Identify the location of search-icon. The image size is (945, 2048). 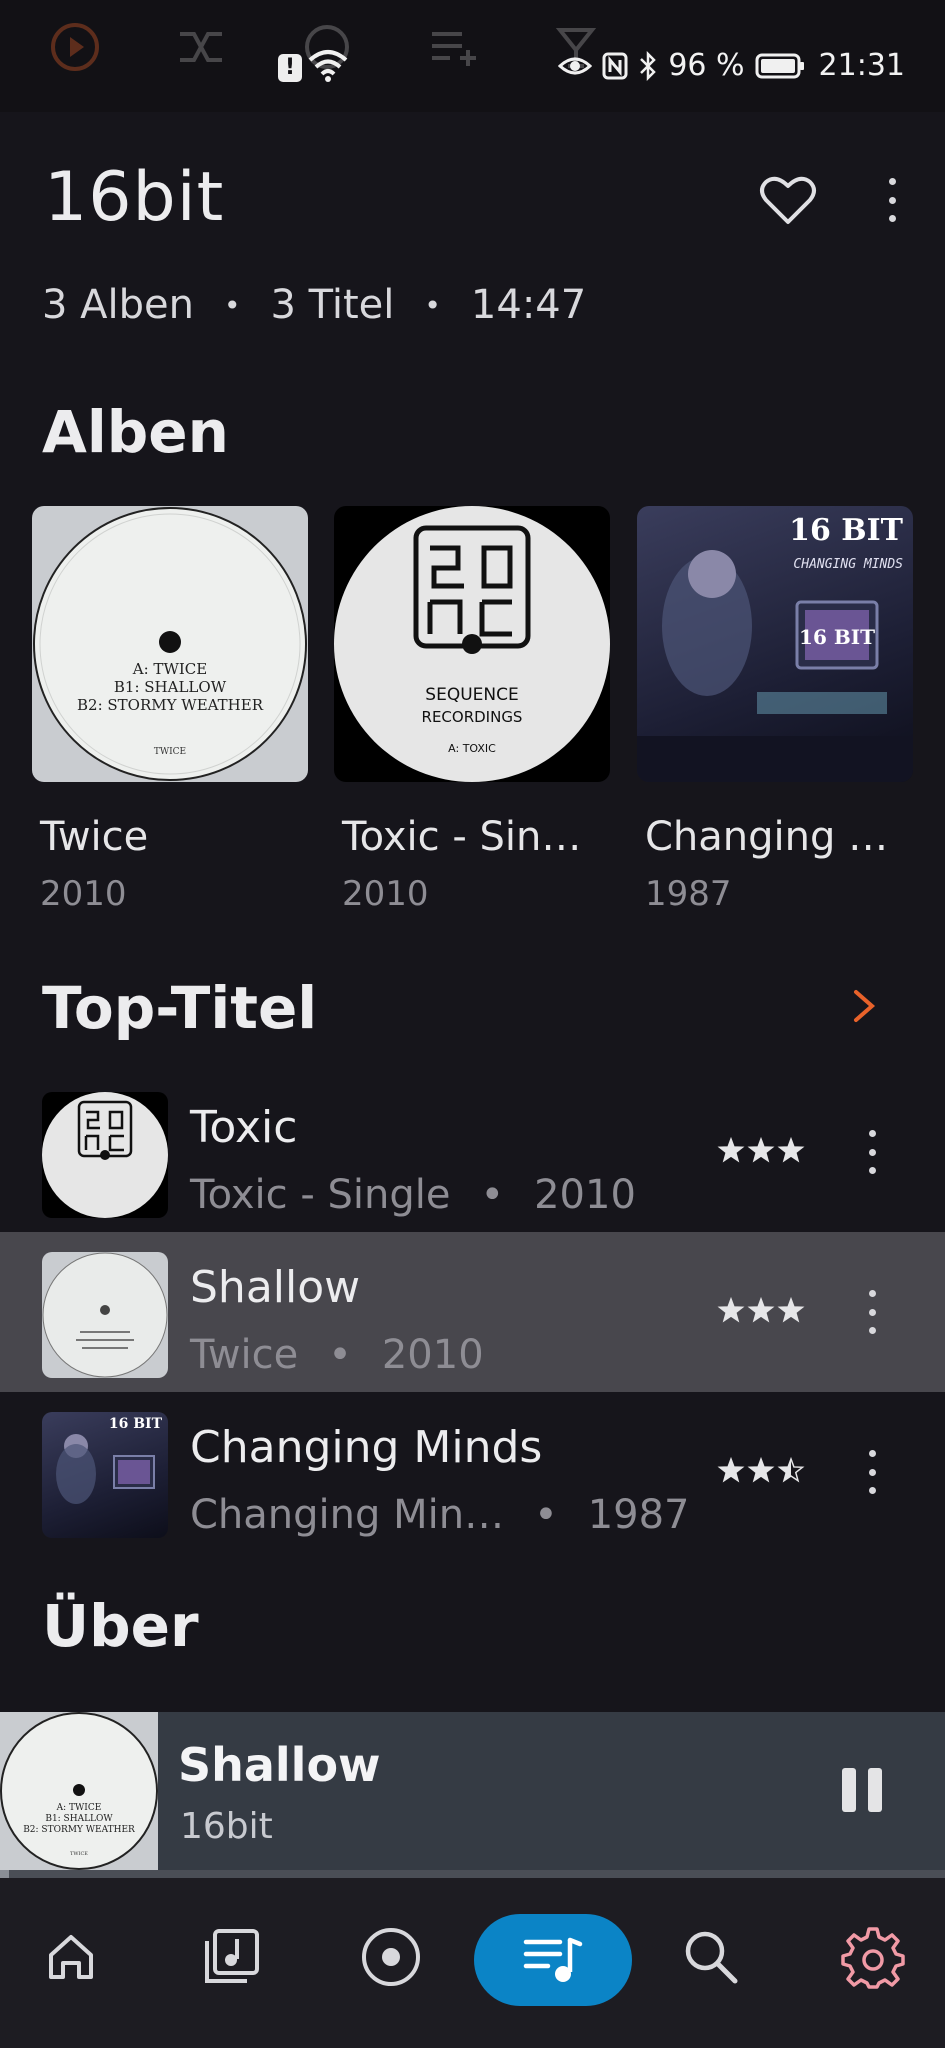
(711, 1957).